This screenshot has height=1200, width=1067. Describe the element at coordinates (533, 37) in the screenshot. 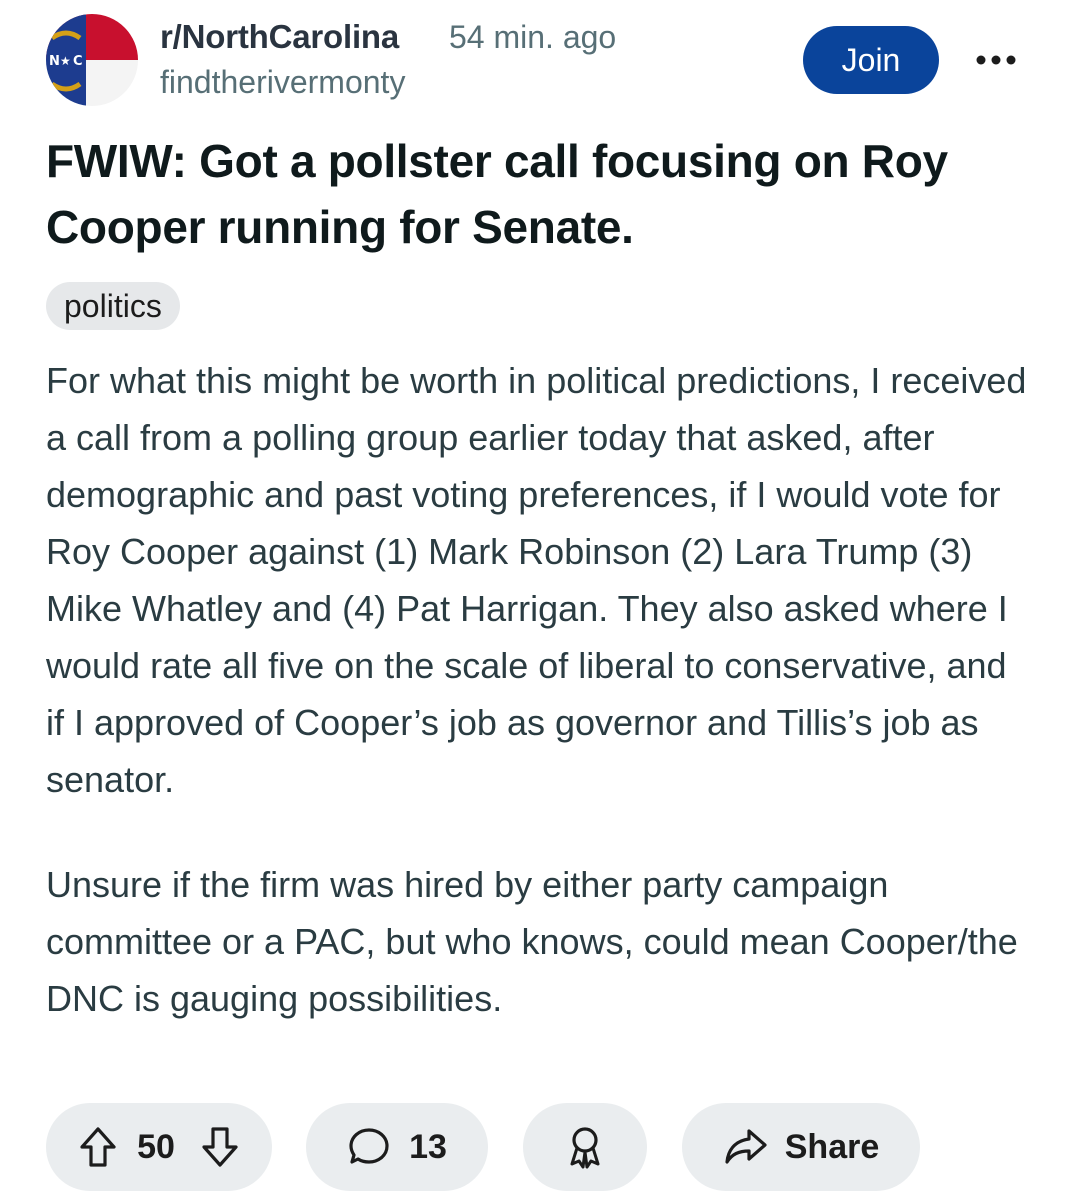

I see `post-age: 54 min. ago` at that location.